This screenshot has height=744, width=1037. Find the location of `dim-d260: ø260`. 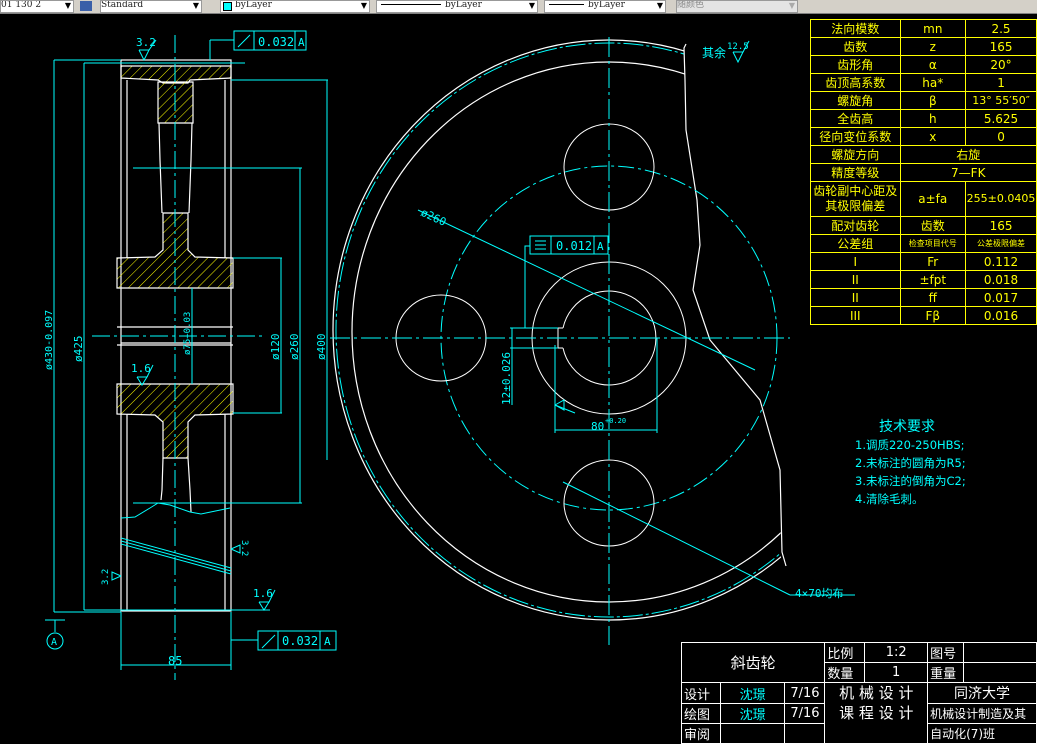

dim-d260: ø260 is located at coordinates (294, 347).